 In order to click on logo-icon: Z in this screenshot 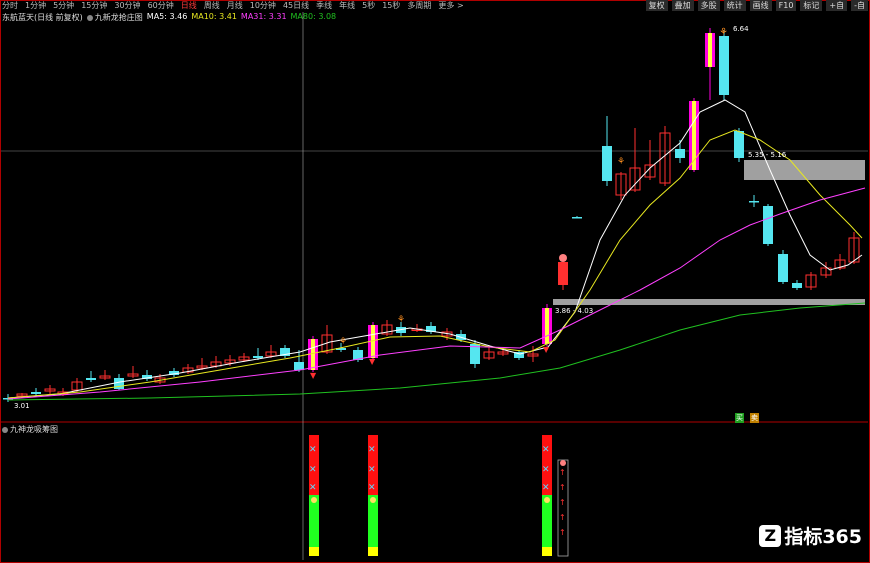, I will do `click(770, 535)`.